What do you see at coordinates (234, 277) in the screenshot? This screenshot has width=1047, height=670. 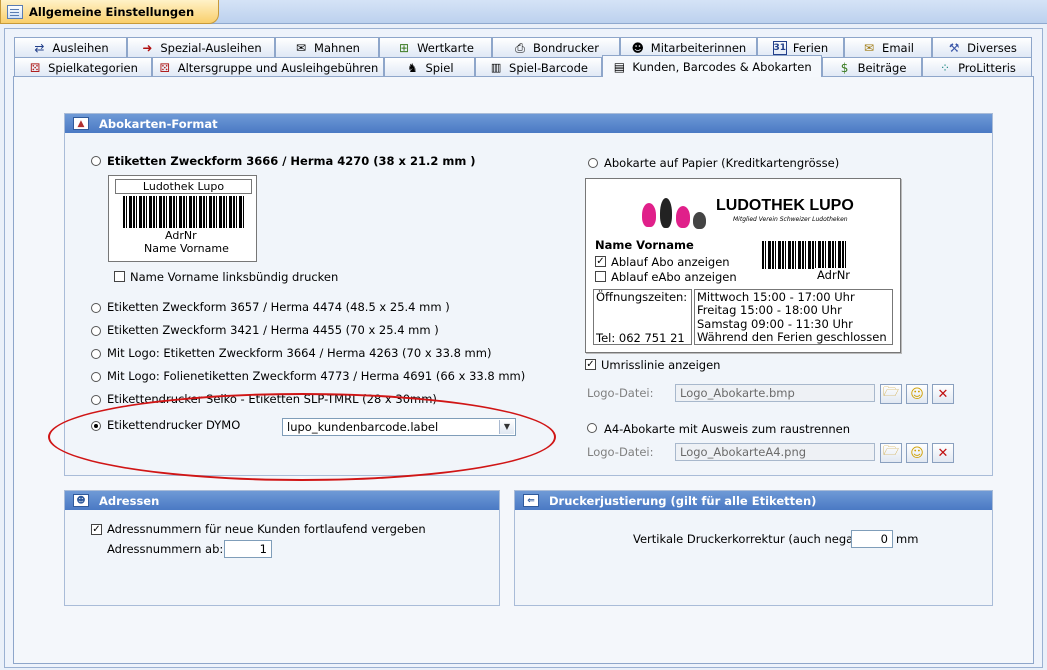 I see `linksbuendig-label: Name Vorname linksbündig drucken` at bounding box center [234, 277].